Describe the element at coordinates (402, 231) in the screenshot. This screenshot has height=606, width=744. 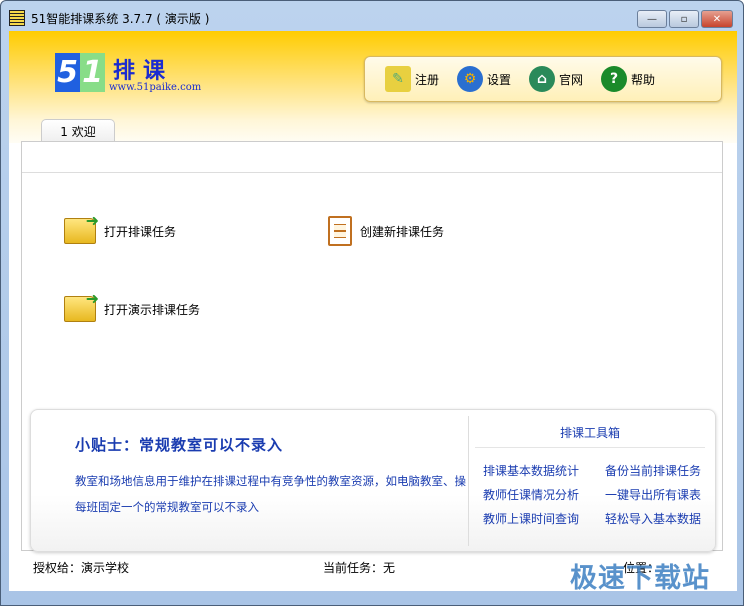
I see `create-task-label: 创建新排课任务` at that location.